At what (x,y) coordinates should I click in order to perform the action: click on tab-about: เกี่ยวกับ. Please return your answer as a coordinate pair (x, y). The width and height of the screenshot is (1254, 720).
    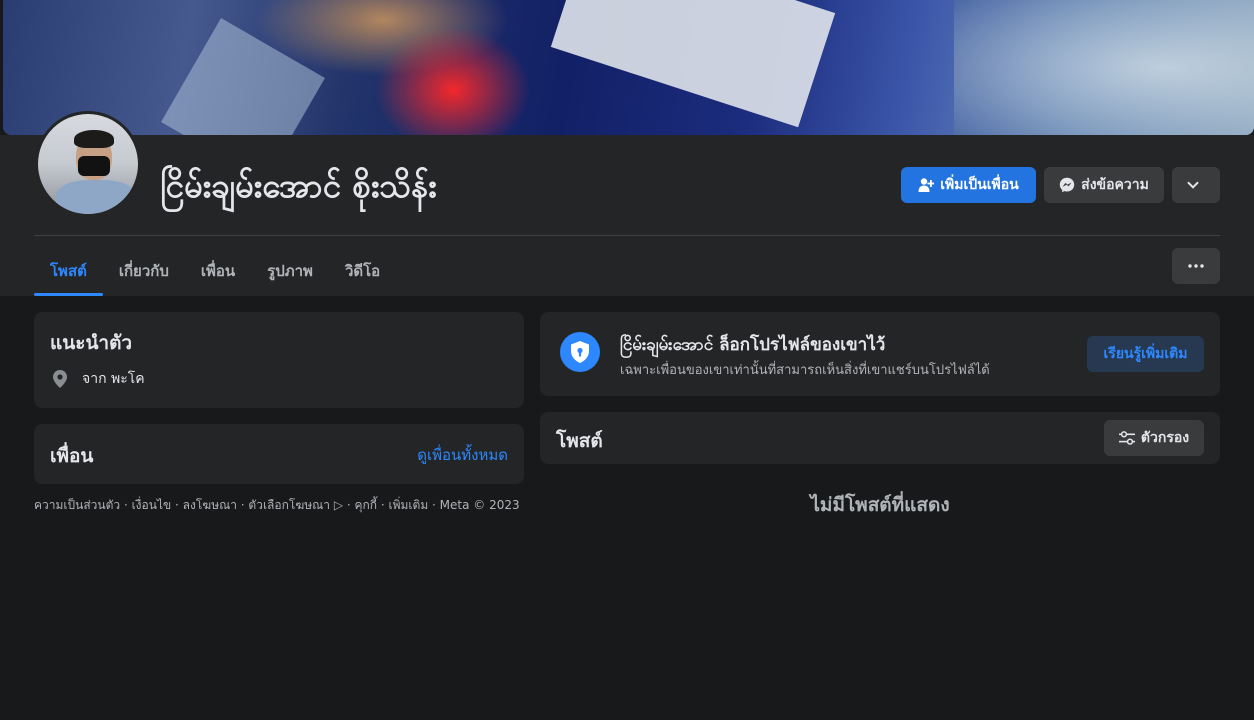
    Looking at the image, I should click on (144, 270).